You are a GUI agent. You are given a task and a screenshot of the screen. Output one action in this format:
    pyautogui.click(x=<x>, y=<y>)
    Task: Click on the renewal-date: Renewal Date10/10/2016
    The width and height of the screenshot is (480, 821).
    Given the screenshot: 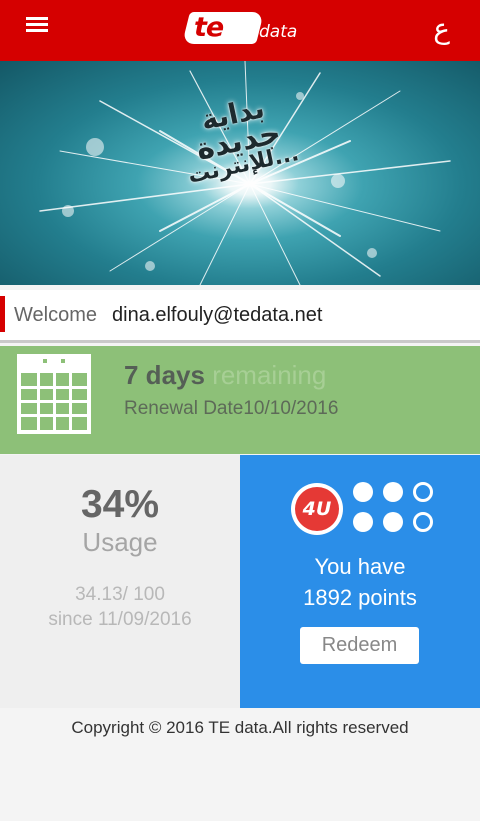 What is the action you would take?
    pyautogui.click(x=231, y=408)
    